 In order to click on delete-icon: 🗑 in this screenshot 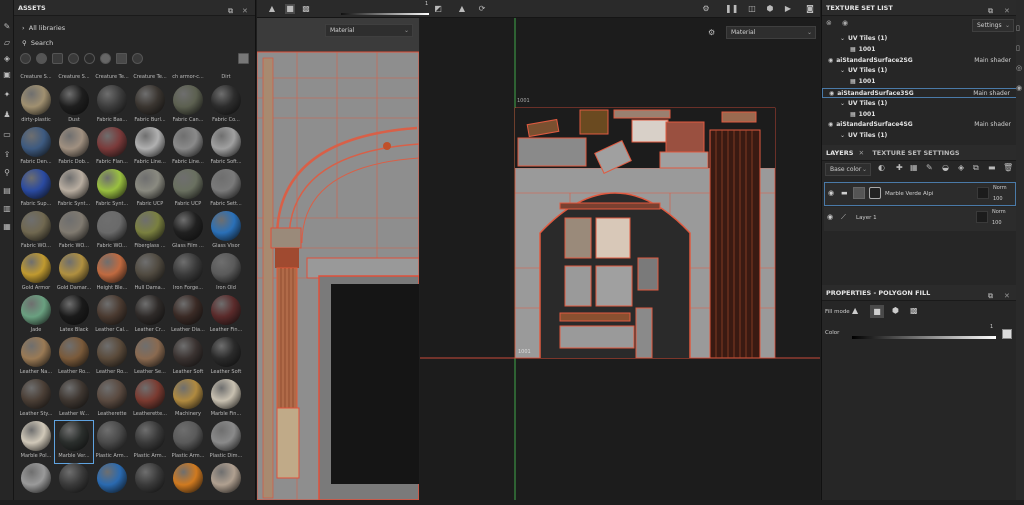, I will do `click(1008, 167)`.